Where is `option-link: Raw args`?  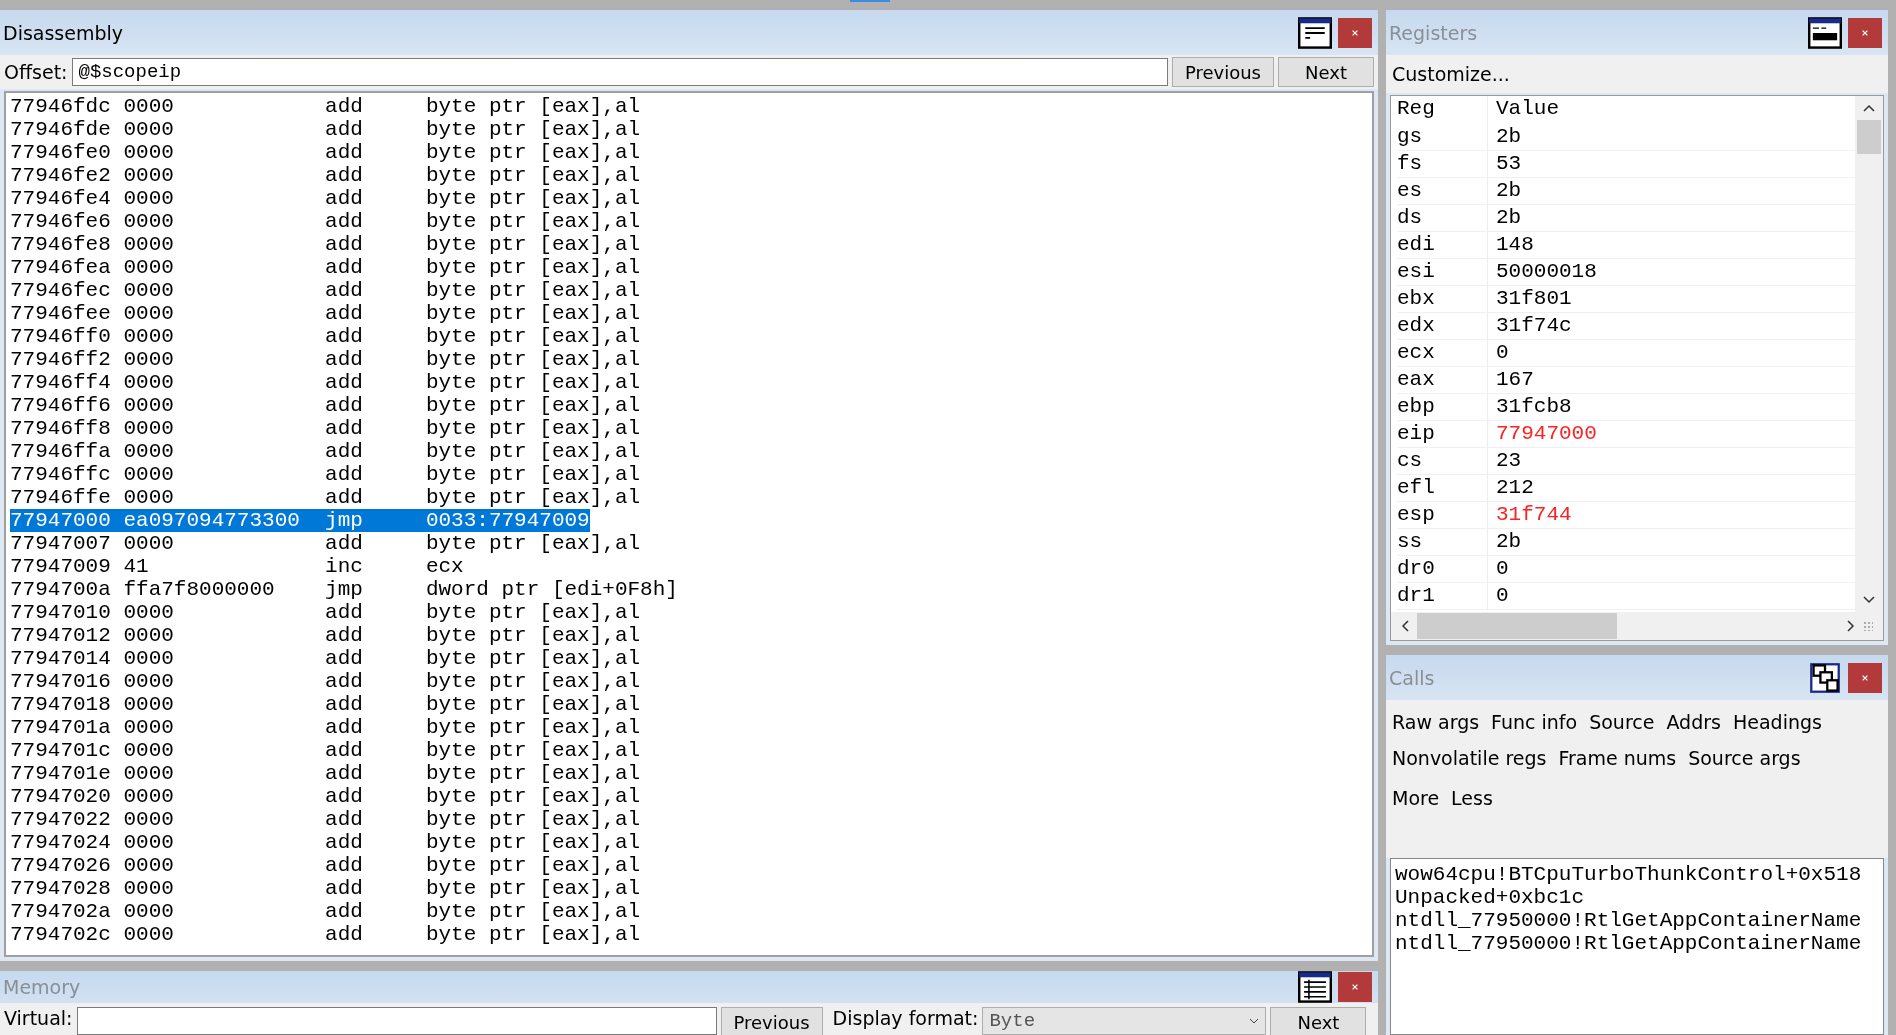 option-link: Raw args is located at coordinates (1436, 722).